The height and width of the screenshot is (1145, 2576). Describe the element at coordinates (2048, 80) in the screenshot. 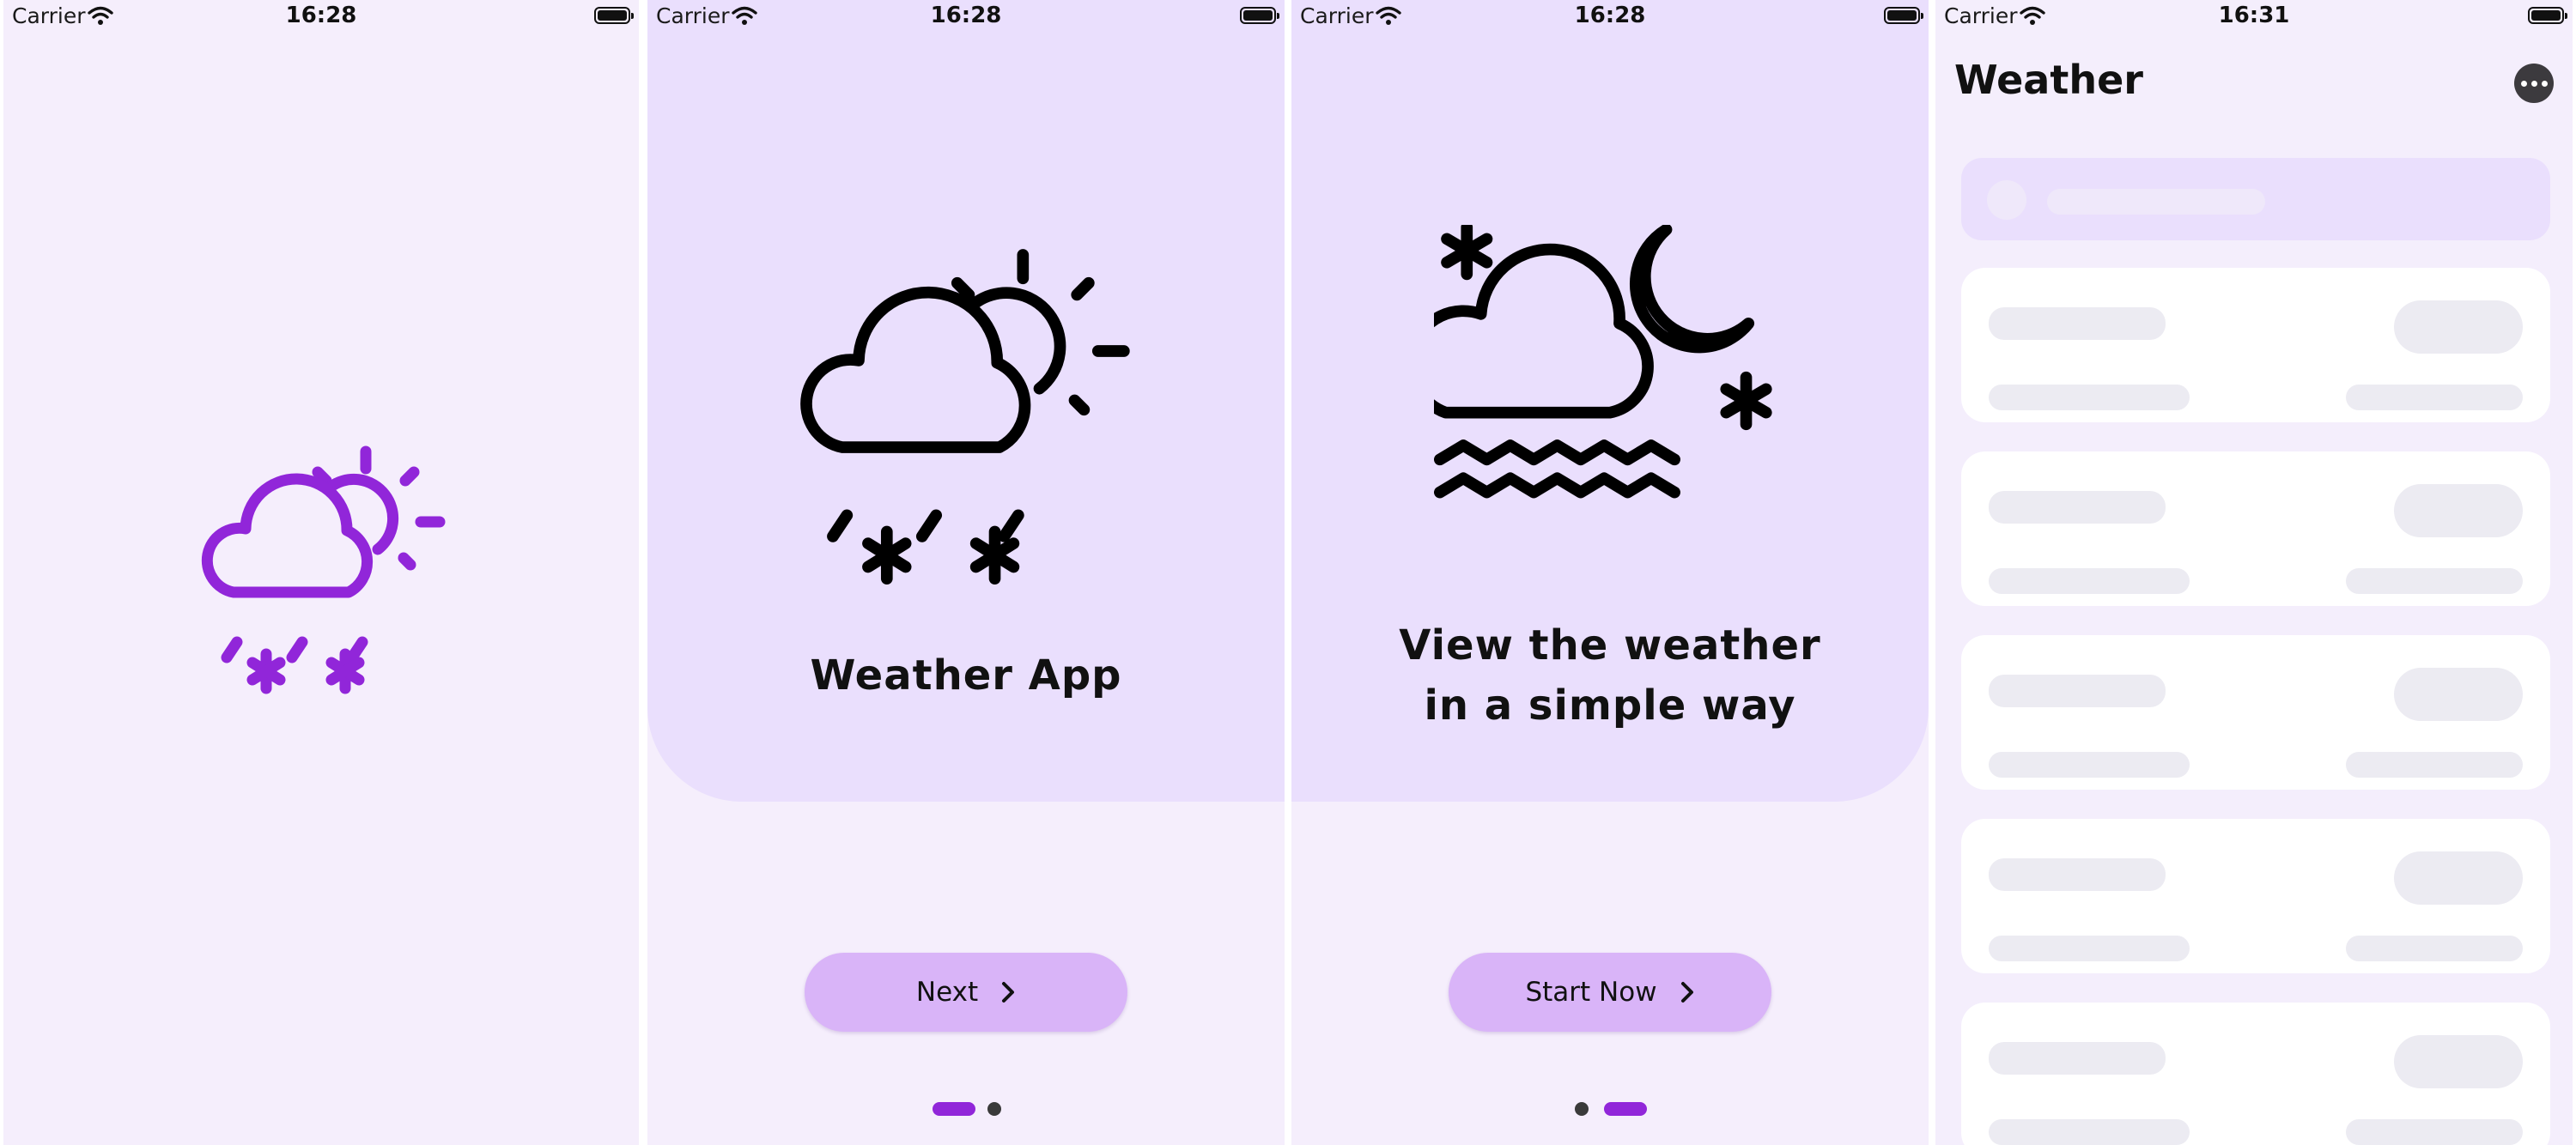

I see `page-title: Weather` at that location.